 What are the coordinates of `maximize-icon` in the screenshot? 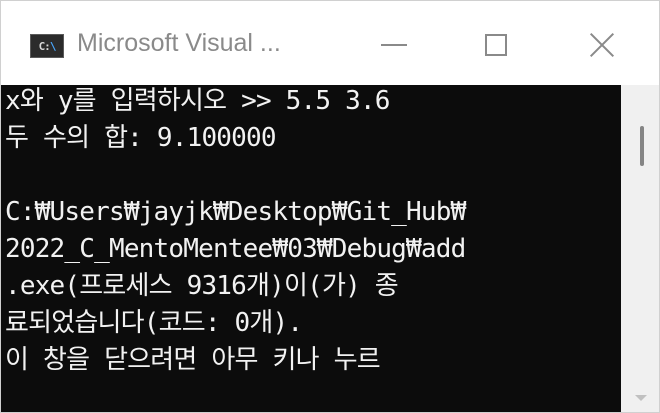 It's located at (496, 45).